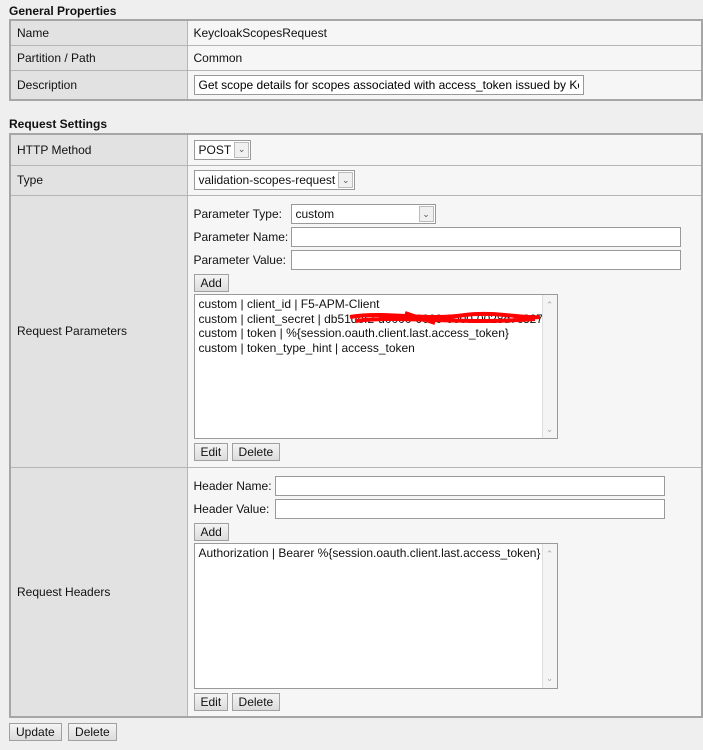 This screenshot has width=703, height=750. Describe the element at coordinates (485, 237) in the screenshot. I see `parameter-name-input` at that location.